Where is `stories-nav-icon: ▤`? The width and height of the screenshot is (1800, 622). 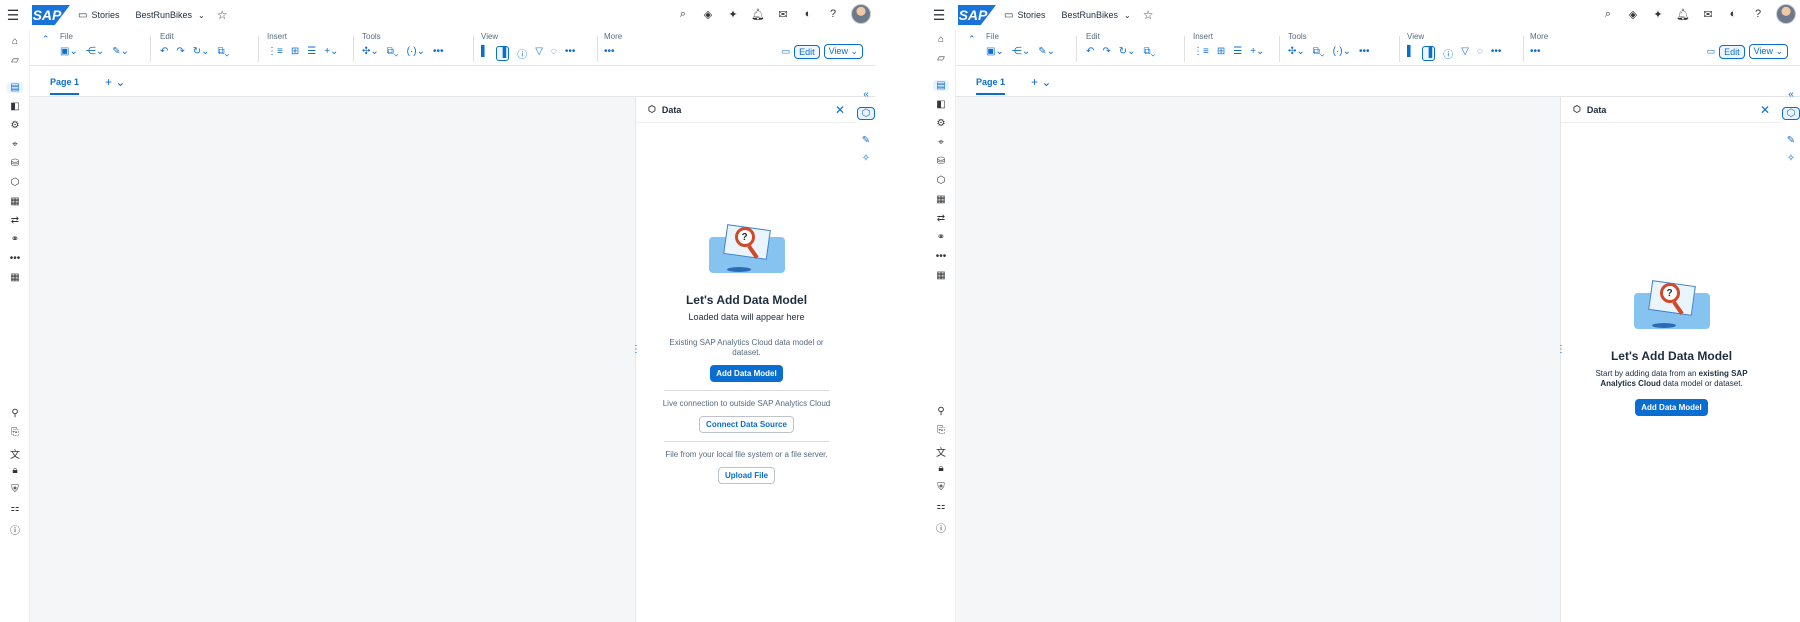 stories-nav-icon: ▤ is located at coordinates (941, 85).